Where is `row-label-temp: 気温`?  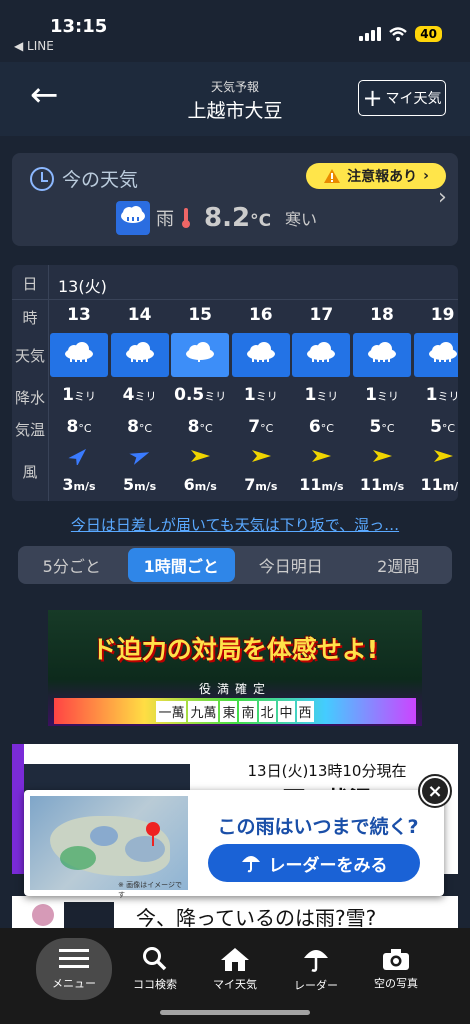
row-label-temp: 気温 is located at coordinates (29, 430).